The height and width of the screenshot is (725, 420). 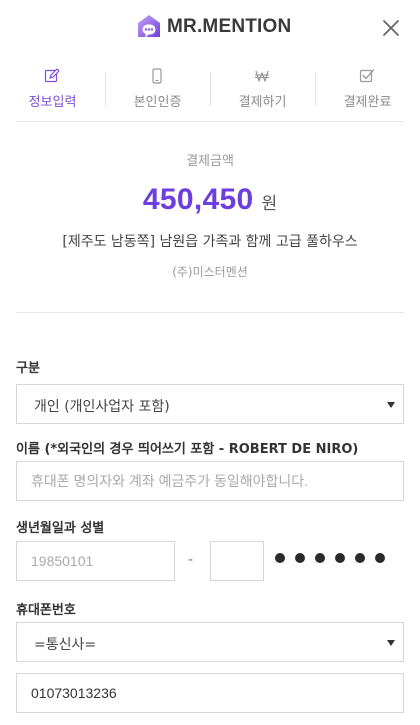 What do you see at coordinates (46, 610) in the screenshot?
I see `phone-label: 휴대폰번호` at bounding box center [46, 610].